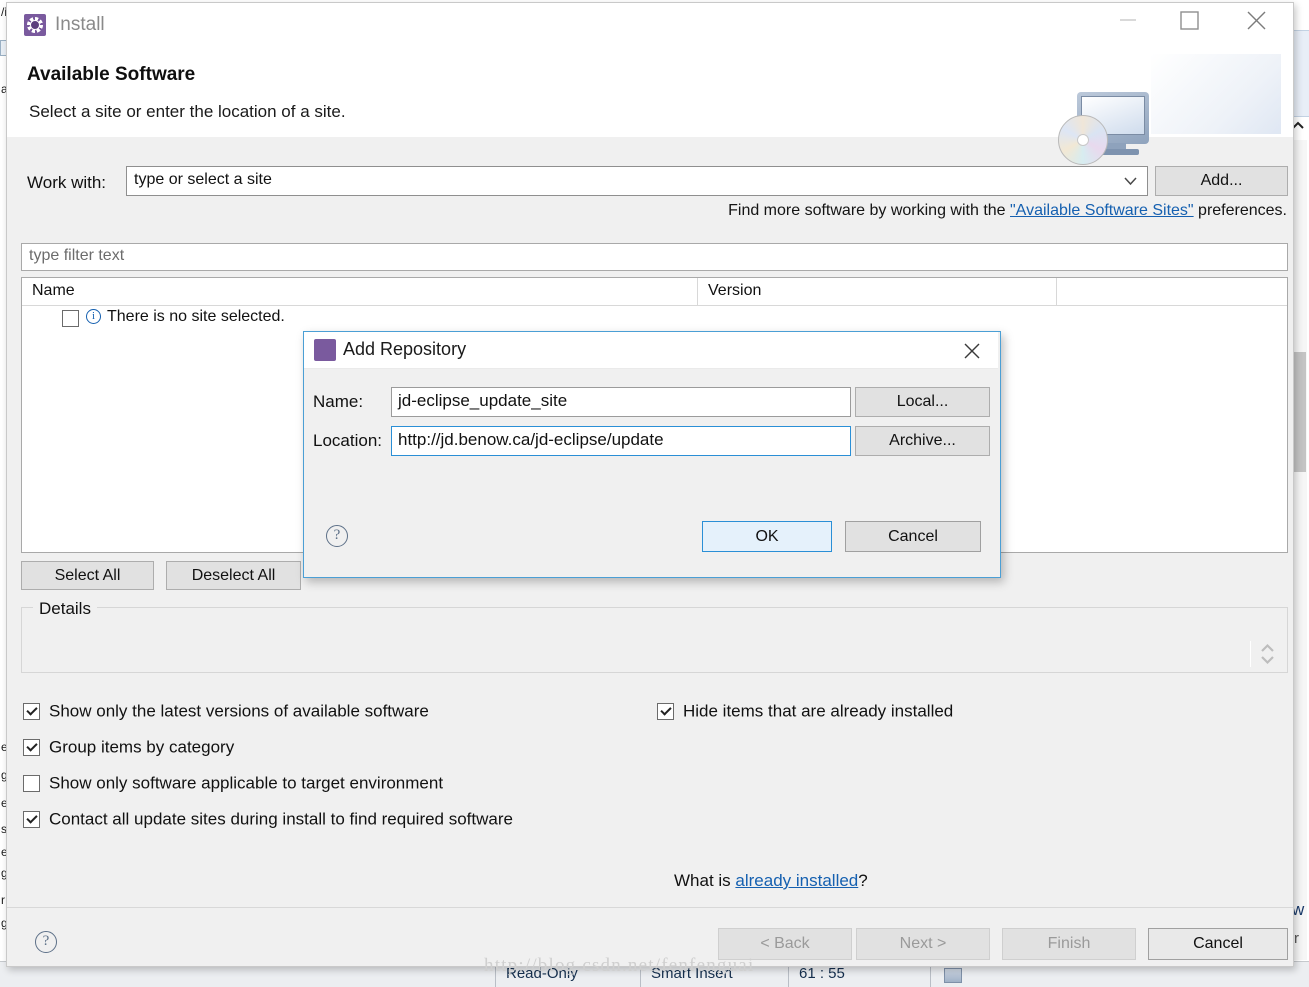 The image size is (1309, 987). I want to click on option-label: Group items by category, so click(142, 747).